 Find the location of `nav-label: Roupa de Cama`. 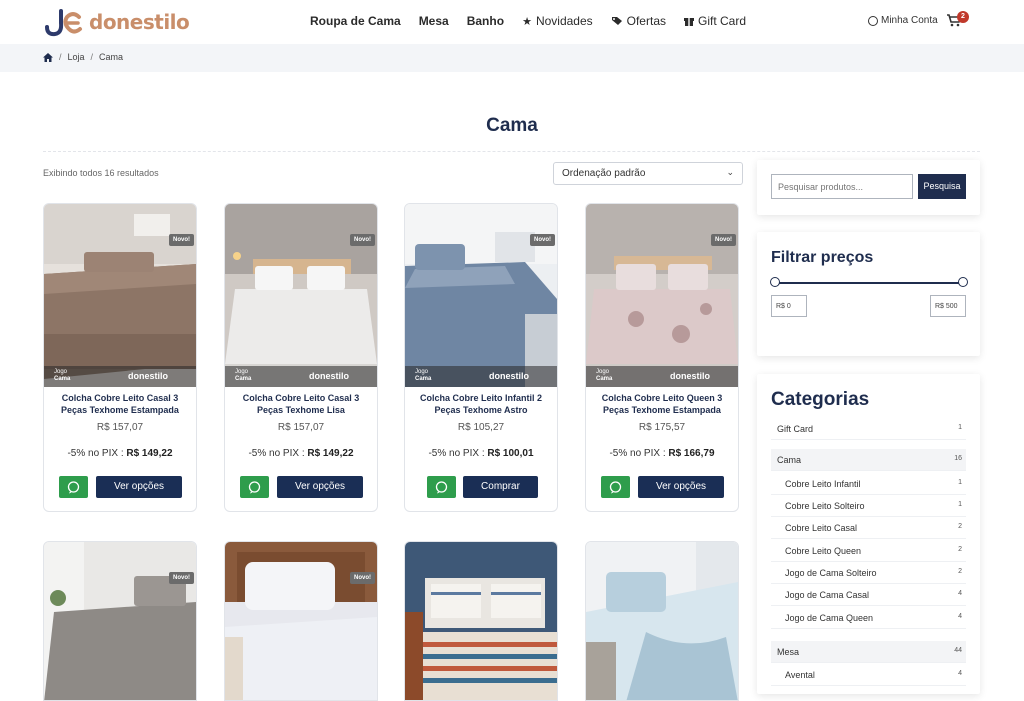

nav-label: Roupa de Cama is located at coordinates (355, 21).